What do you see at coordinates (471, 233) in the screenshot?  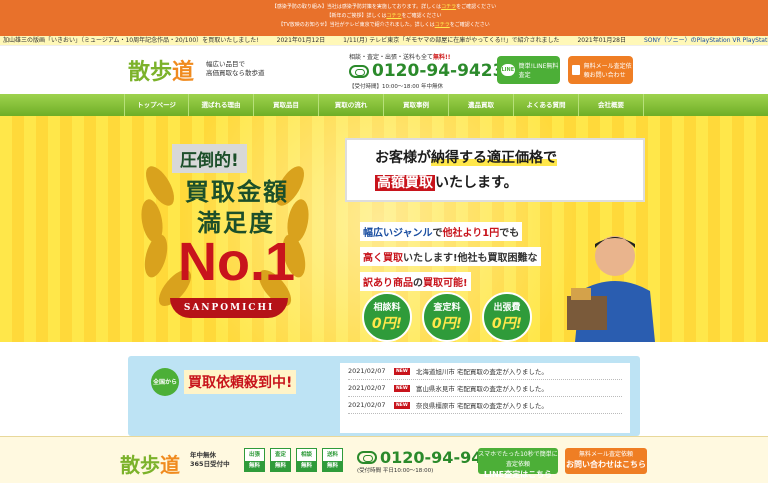 I see `point-text: 他社より1円` at bounding box center [471, 233].